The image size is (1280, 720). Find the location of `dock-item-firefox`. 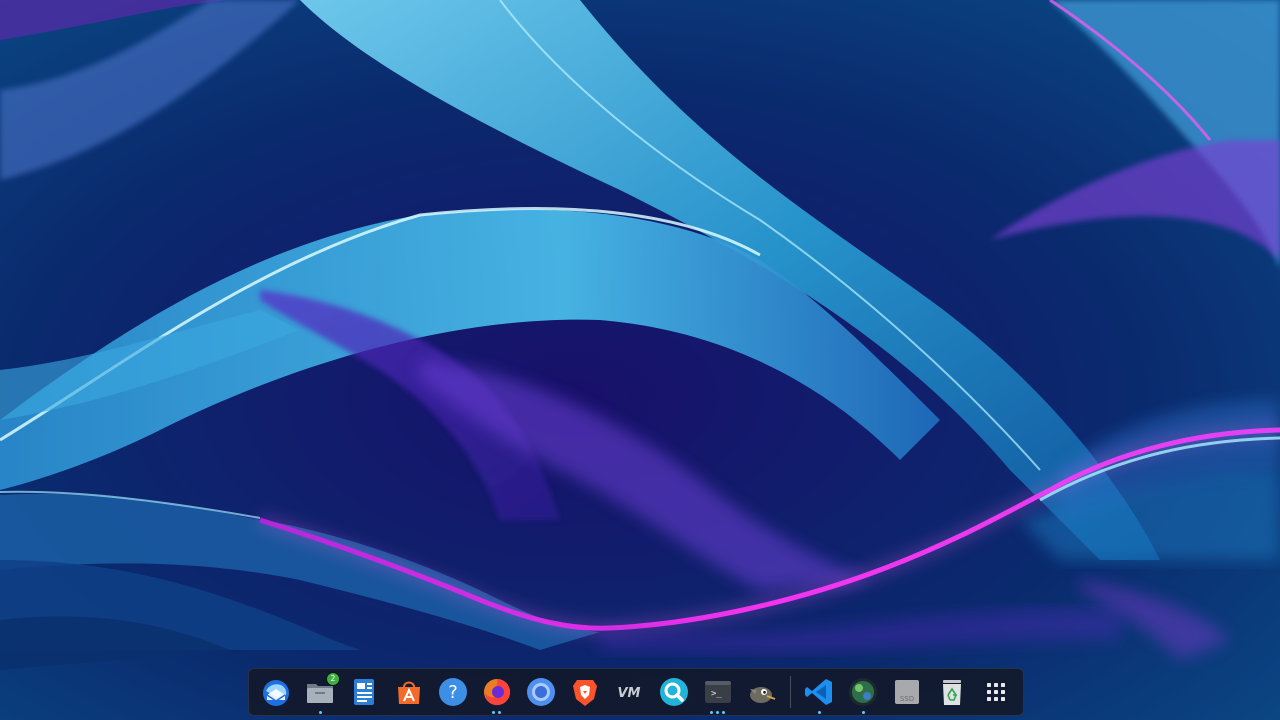

dock-item-firefox is located at coordinates (496, 692).